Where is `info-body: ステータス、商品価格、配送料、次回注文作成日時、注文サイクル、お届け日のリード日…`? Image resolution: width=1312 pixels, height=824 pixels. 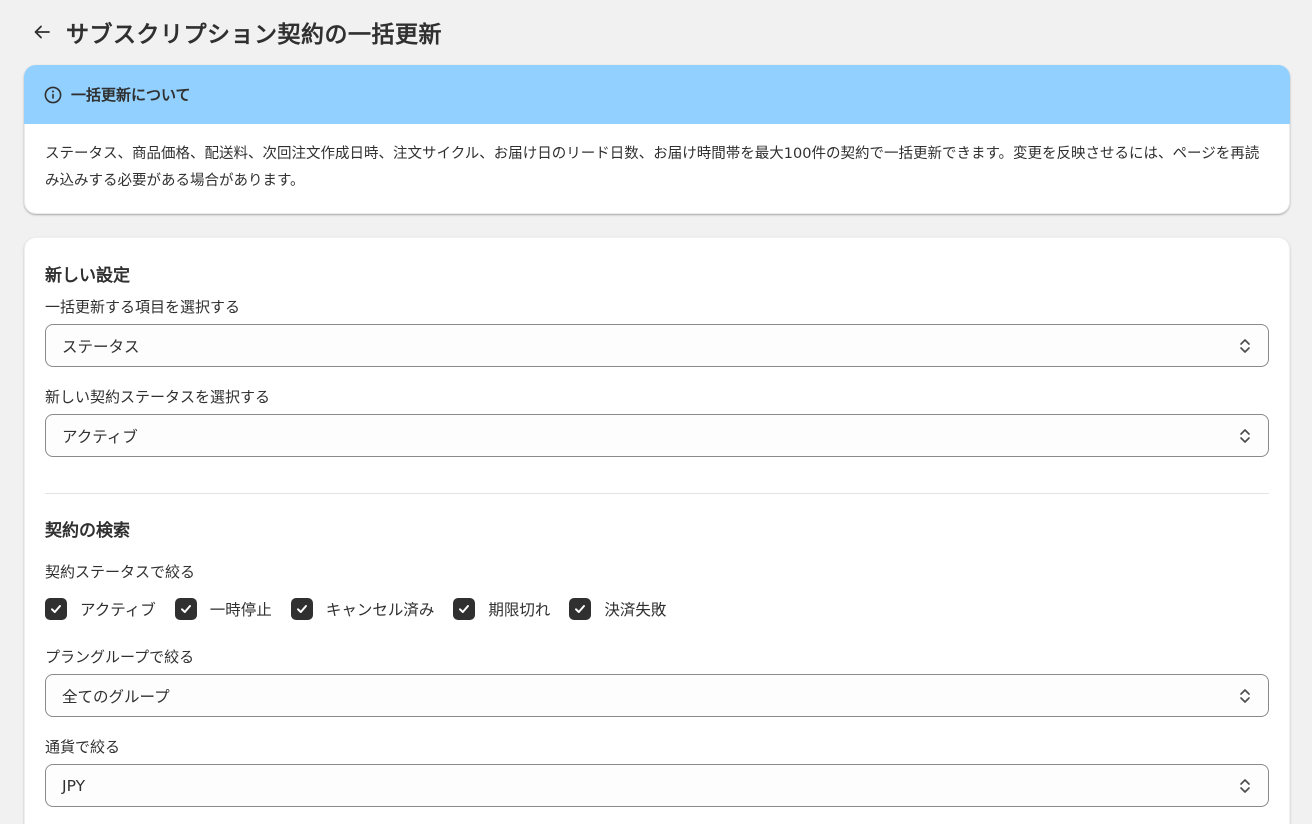 info-body: ステータス、商品価格、配送料、次回注文作成日時、注文サイクル、お届け日のリード日… is located at coordinates (652, 167).